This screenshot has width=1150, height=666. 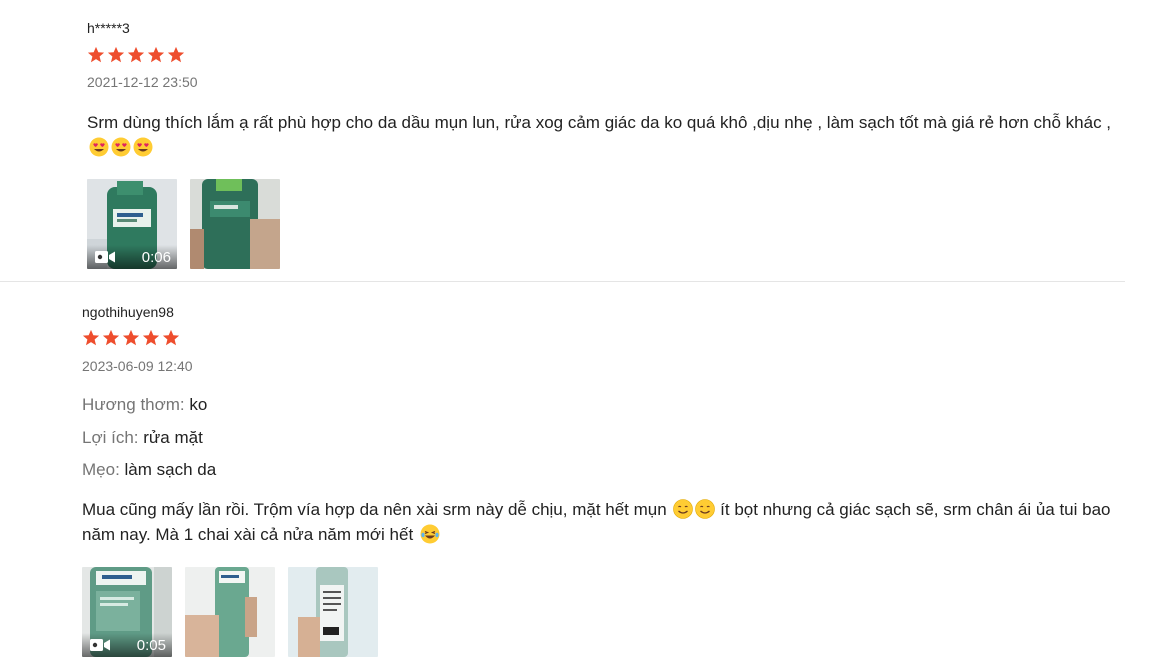 What do you see at coordinates (173, 437) in the screenshot?
I see `attribute-value: rửa mặt` at bounding box center [173, 437].